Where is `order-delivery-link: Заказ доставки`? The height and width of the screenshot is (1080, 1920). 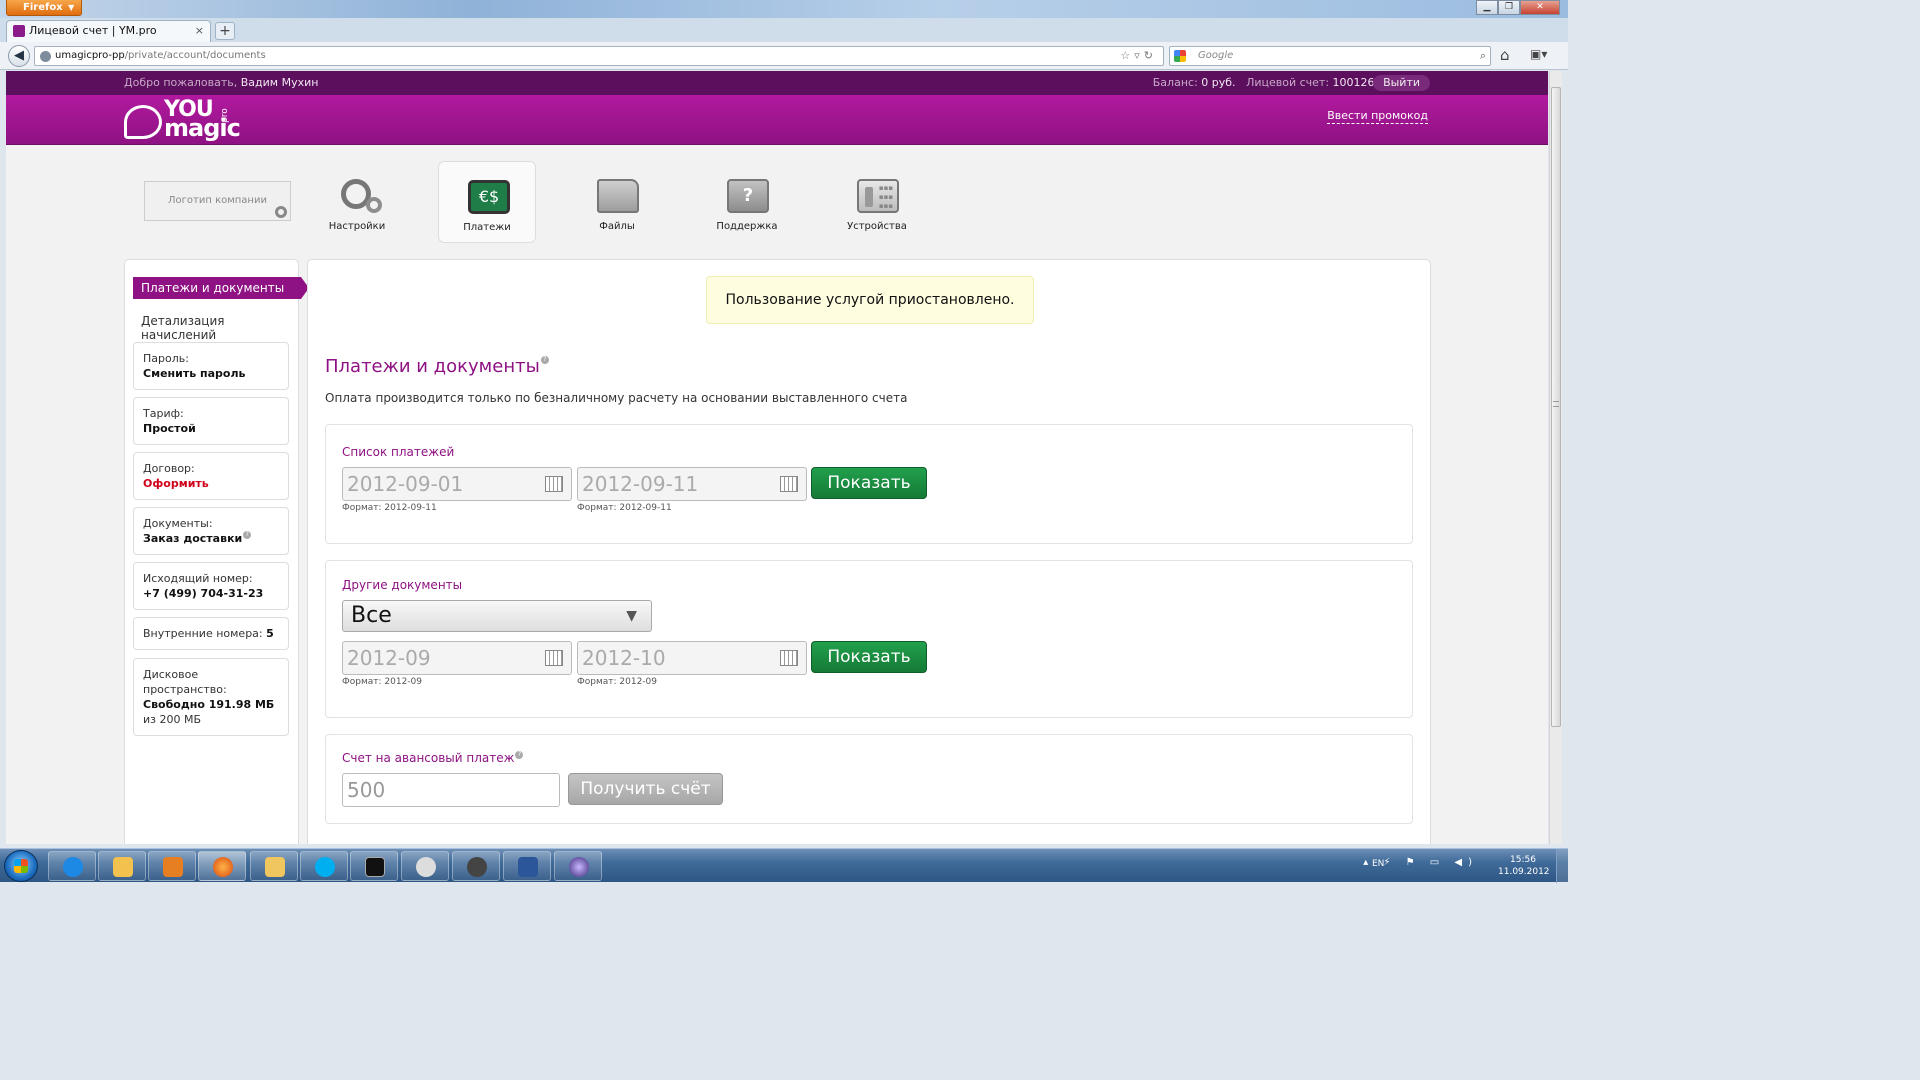 order-delivery-link: Заказ доставки is located at coordinates (192, 538).